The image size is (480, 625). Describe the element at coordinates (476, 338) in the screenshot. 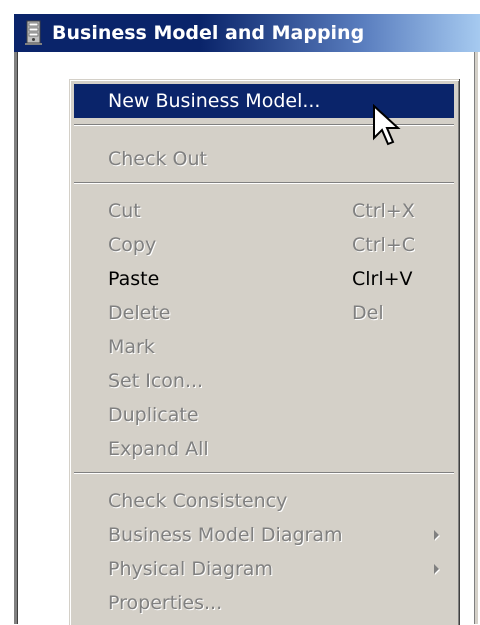

I see `window-border-right` at that location.